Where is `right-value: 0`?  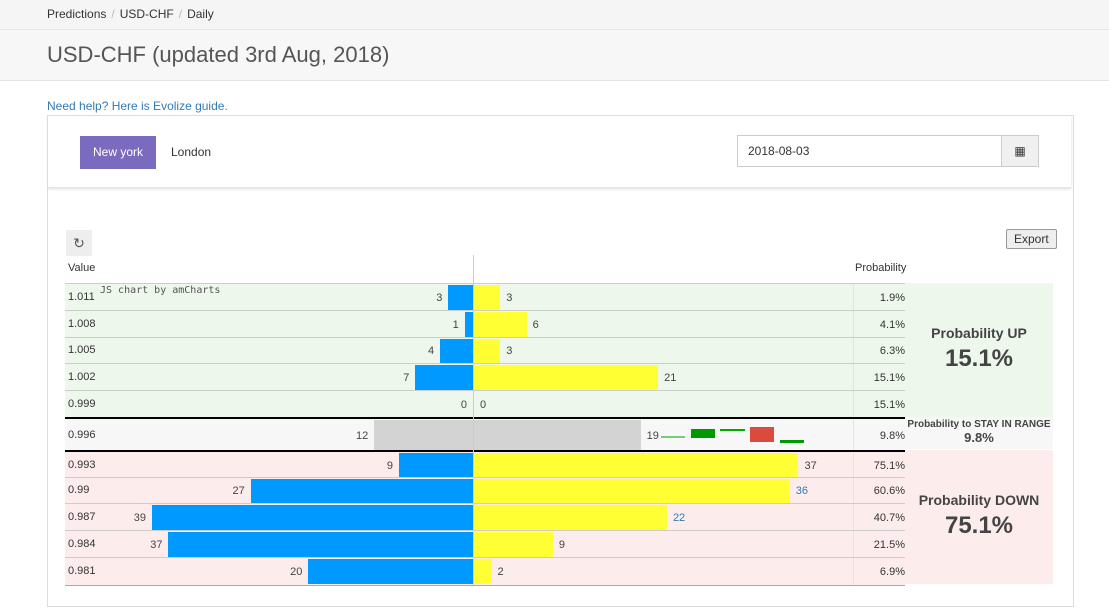 right-value: 0 is located at coordinates (483, 404).